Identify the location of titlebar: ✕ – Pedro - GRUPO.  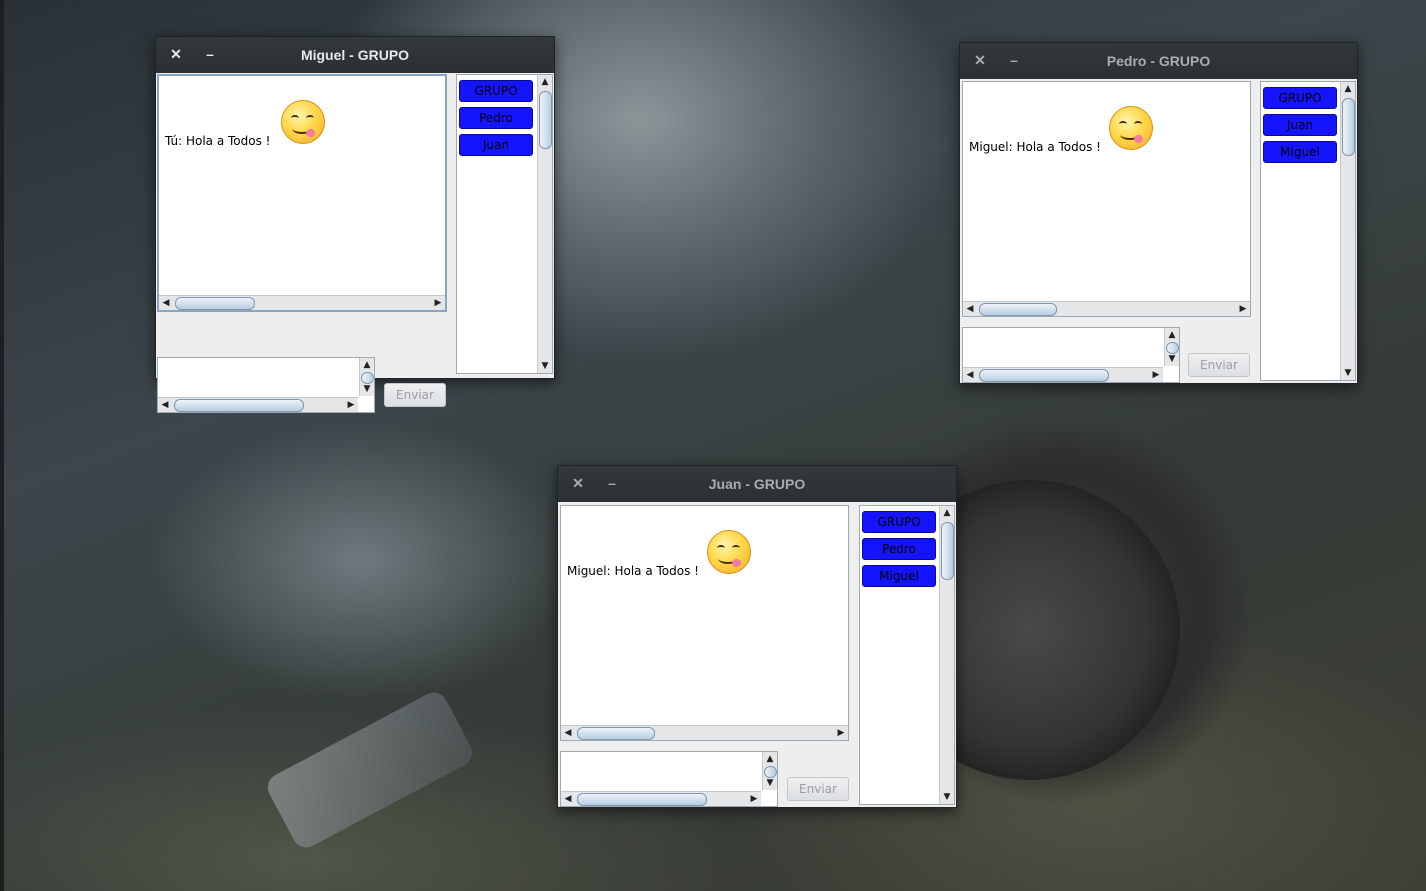
(1158, 61).